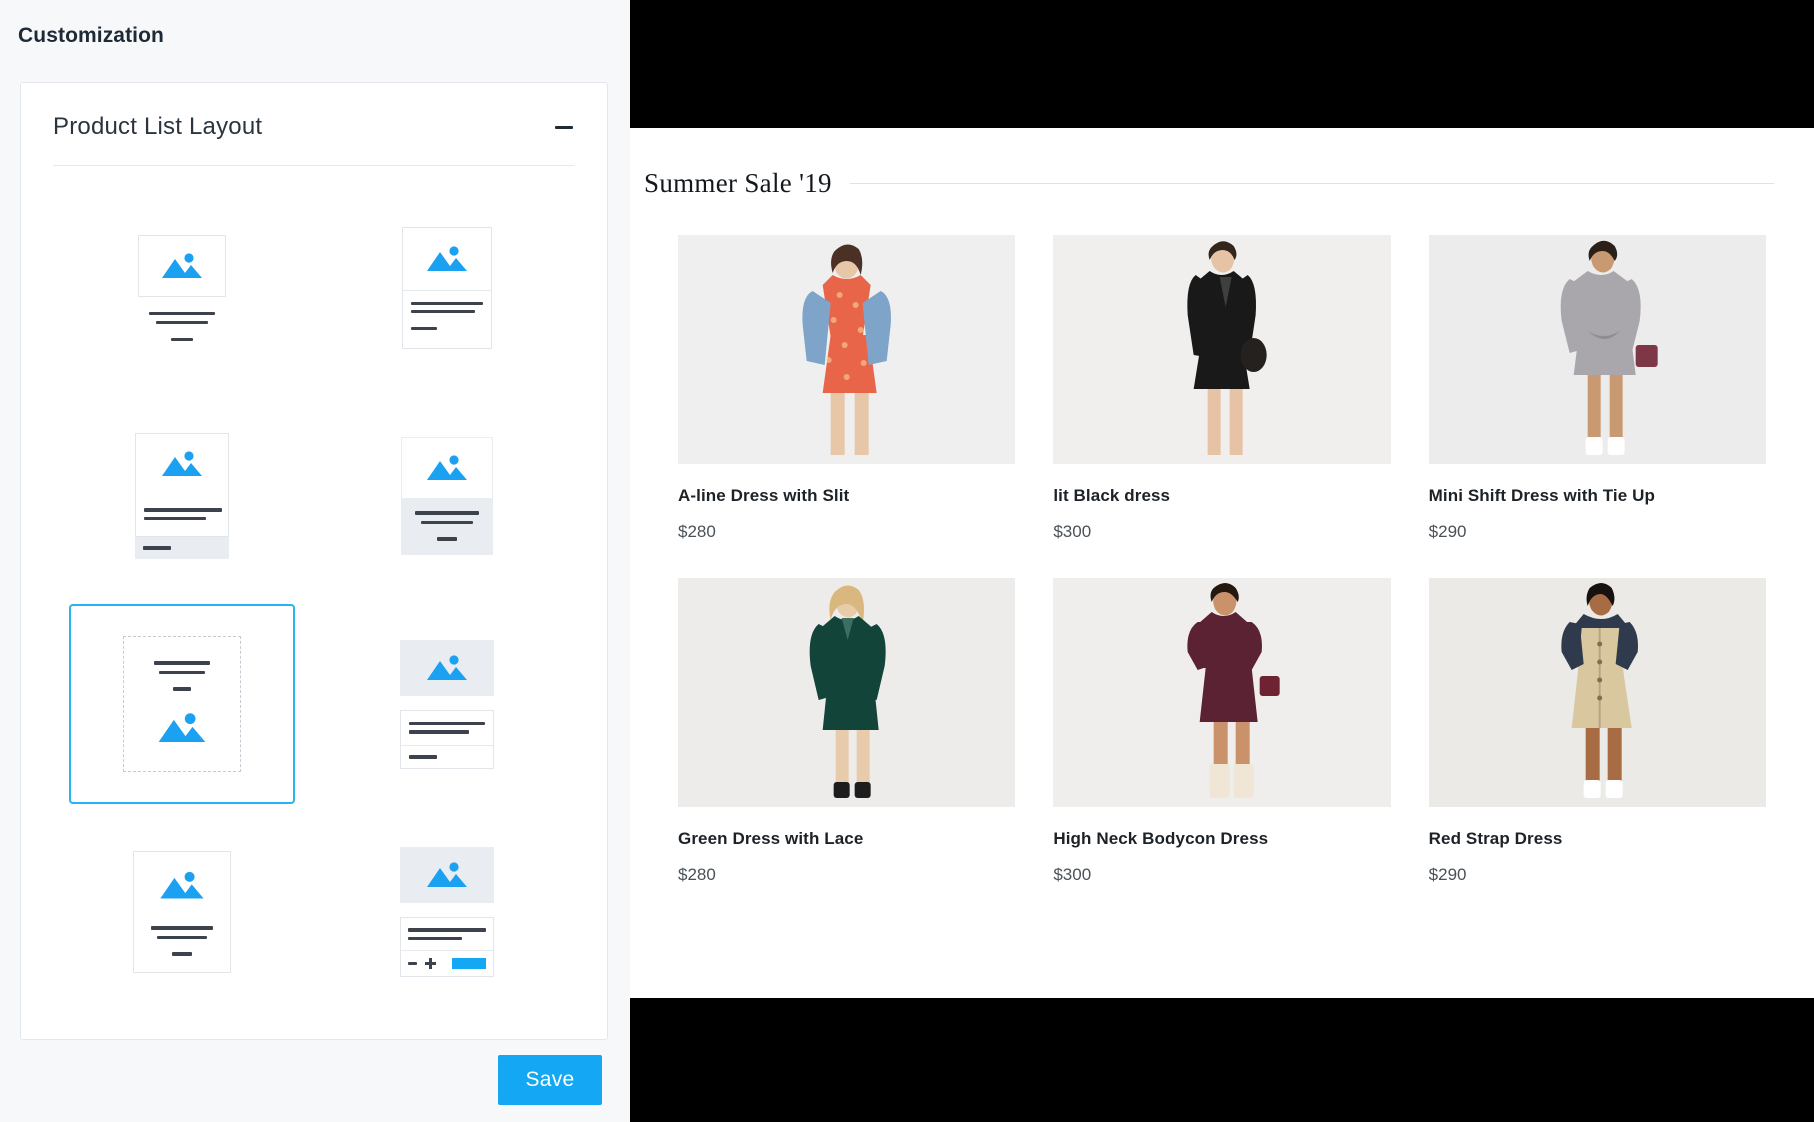 The width and height of the screenshot is (1814, 1122). Describe the element at coordinates (738, 183) in the screenshot. I see `section-title: Summer Sale '19` at that location.